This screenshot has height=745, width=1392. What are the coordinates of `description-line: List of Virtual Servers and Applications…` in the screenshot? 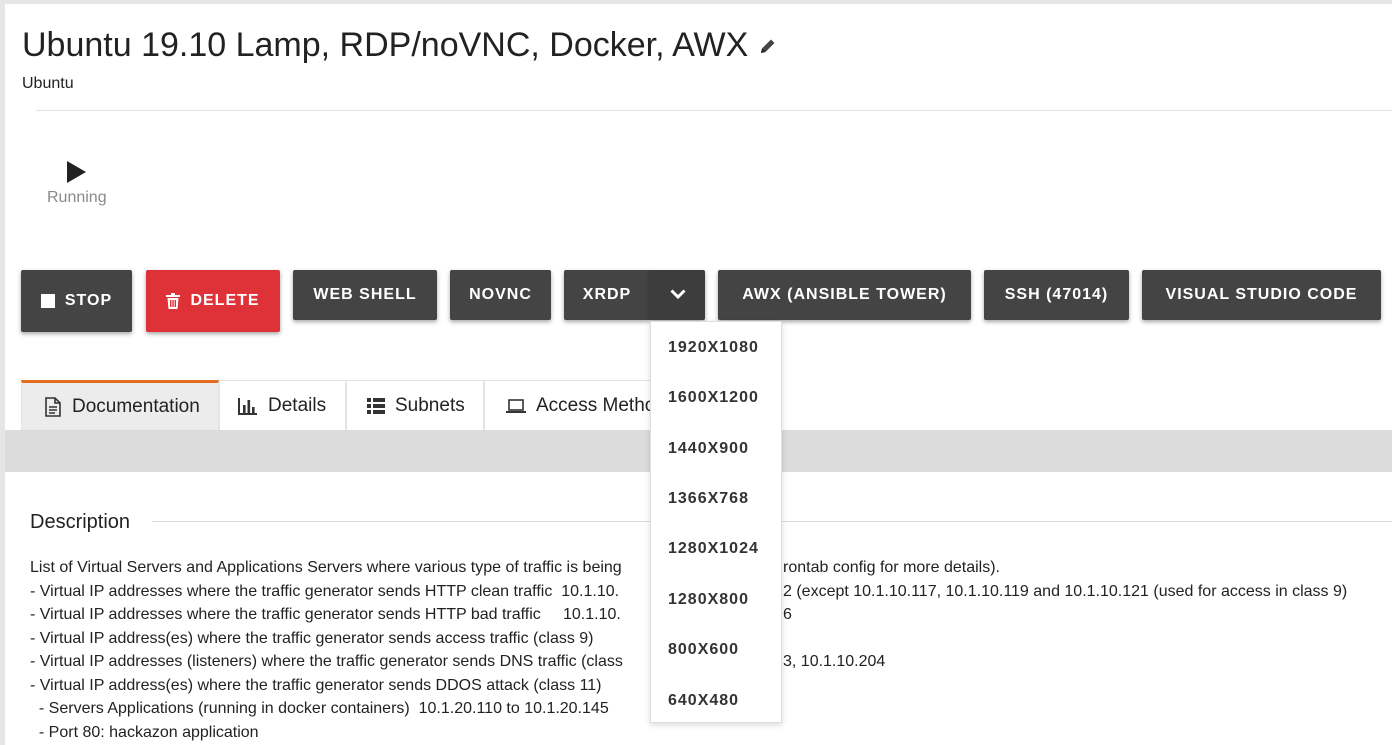 It's located at (326, 567).